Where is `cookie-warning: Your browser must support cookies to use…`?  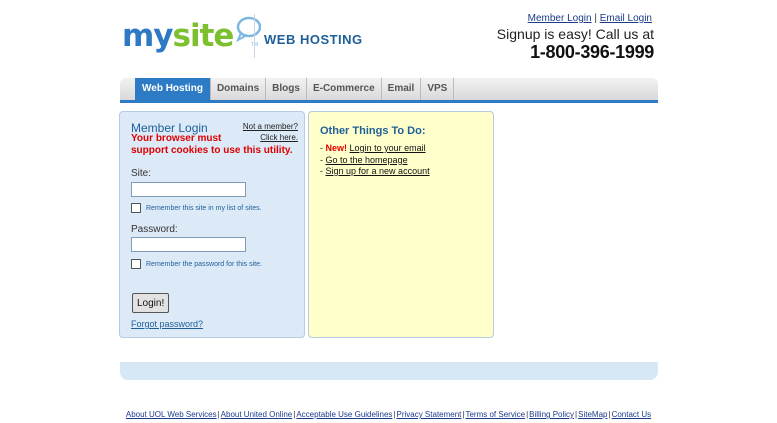
cookie-warning: Your browser must support cookies to use… is located at coordinates (218, 145).